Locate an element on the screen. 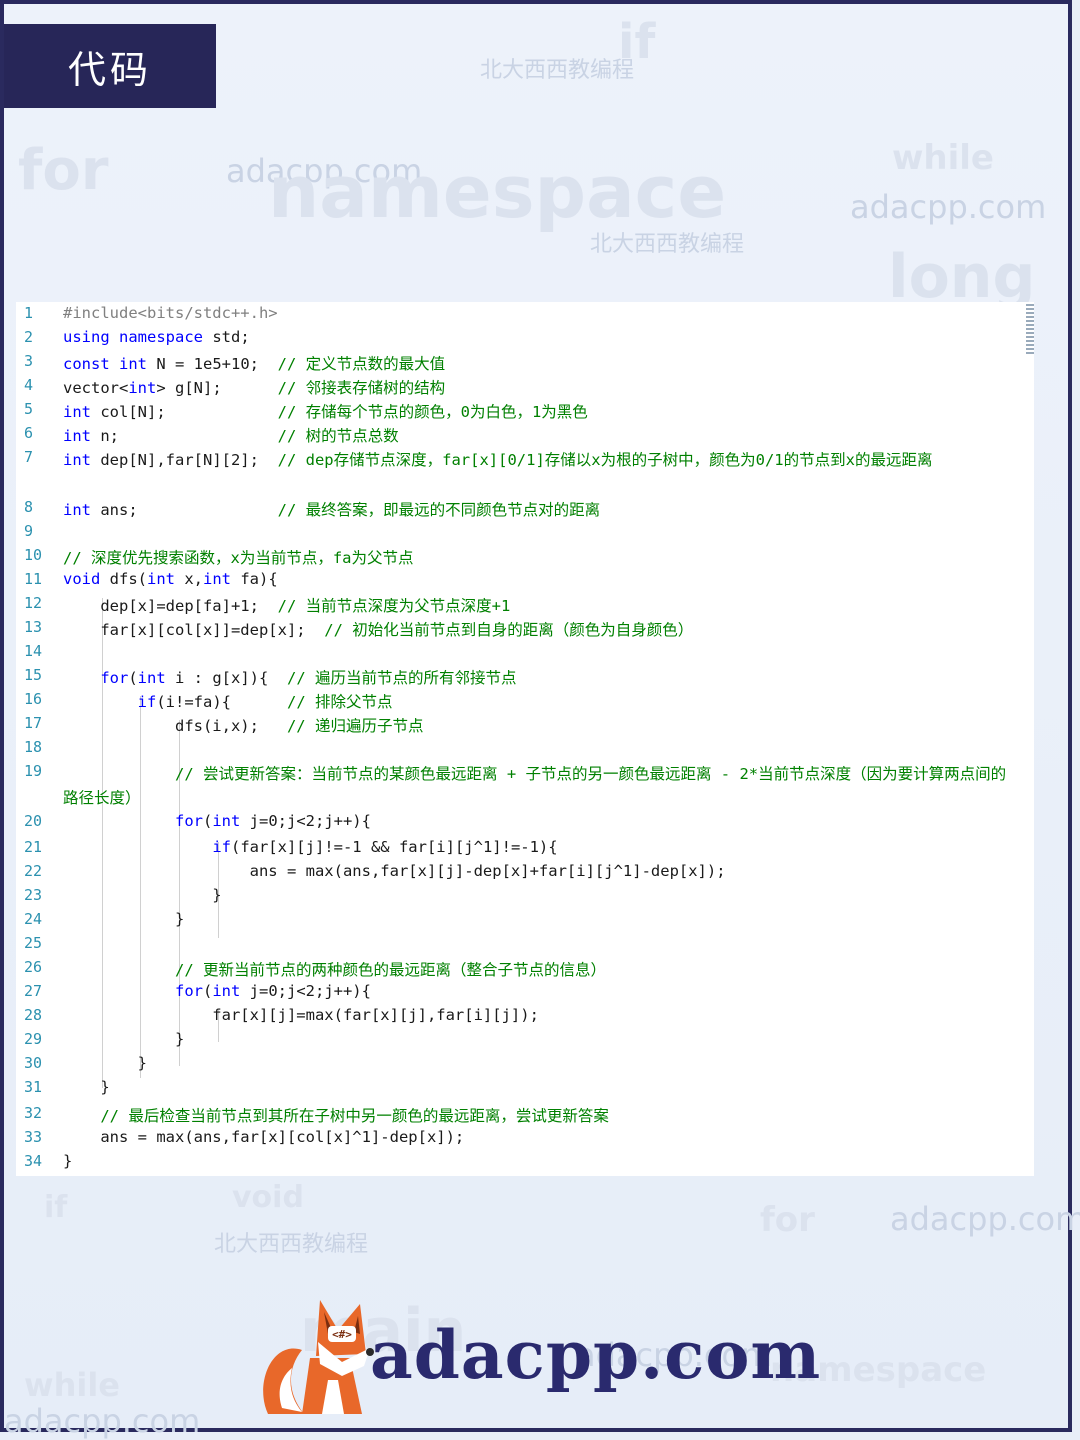 The image size is (1080, 1440). line-number: 22 is located at coordinates (33, 871).